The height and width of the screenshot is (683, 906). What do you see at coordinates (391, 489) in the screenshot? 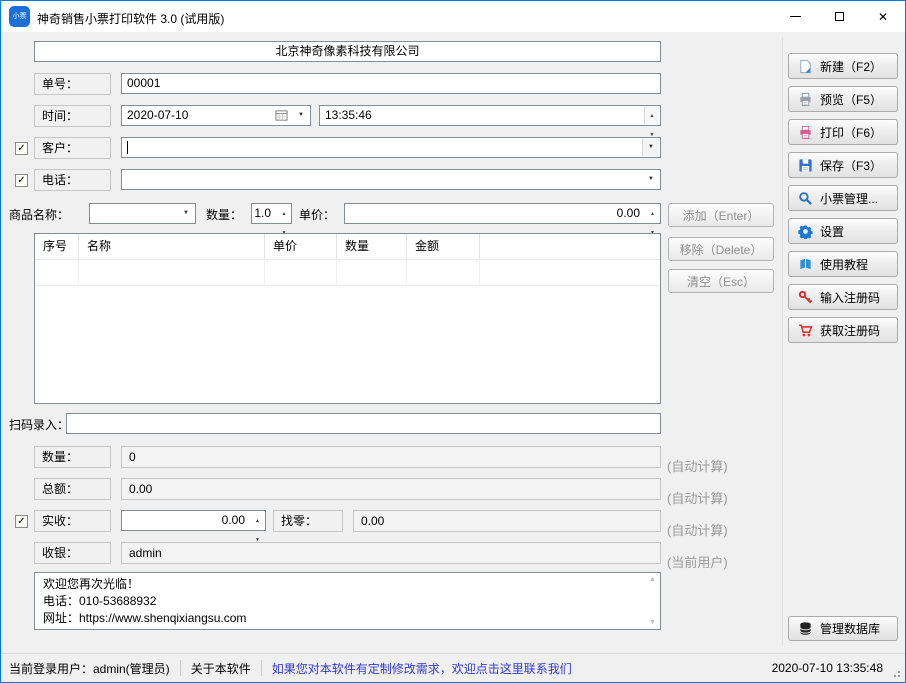
I see `total-amount-field: 0.00` at bounding box center [391, 489].